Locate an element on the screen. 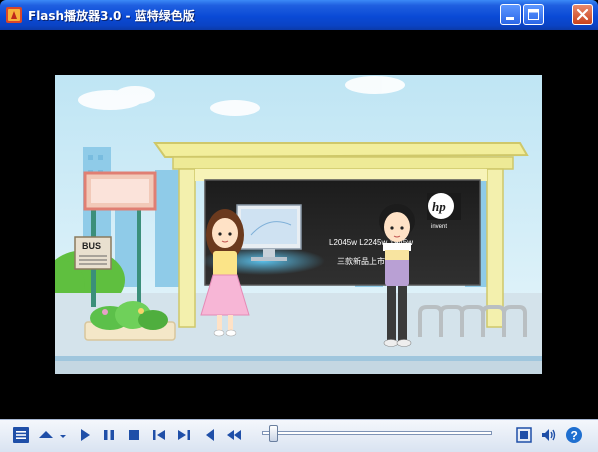 This screenshot has width=598, height=452. close-button is located at coordinates (582, 14).